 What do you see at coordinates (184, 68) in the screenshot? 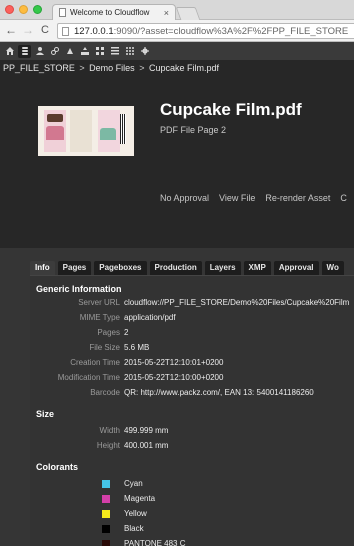
I see `breadcrumb-item: Cupcake Film.pdf` at bounding box center [184, 68].